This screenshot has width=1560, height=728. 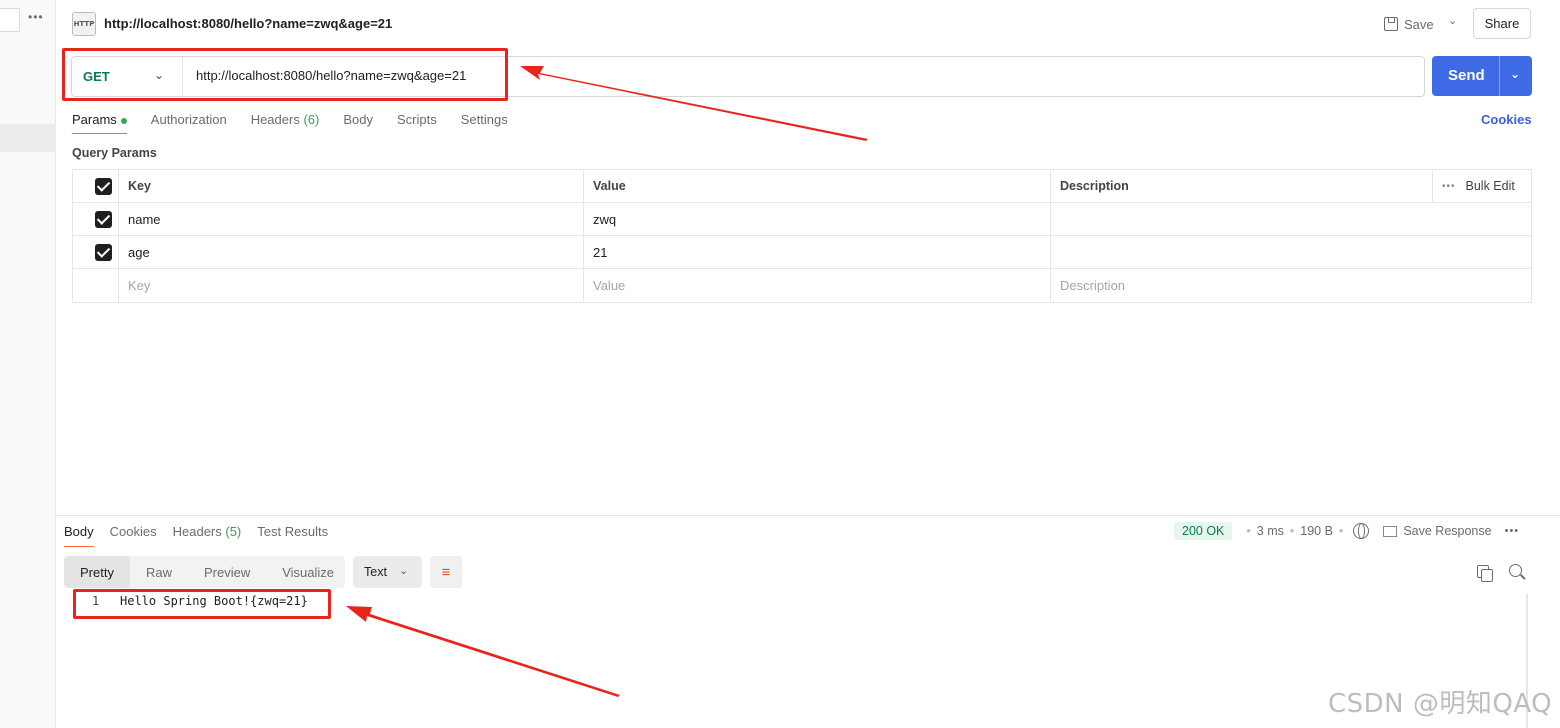 I want to click on response-tabs: Body Cookies Headers (5) Test Results, so click(x=204, y=535).